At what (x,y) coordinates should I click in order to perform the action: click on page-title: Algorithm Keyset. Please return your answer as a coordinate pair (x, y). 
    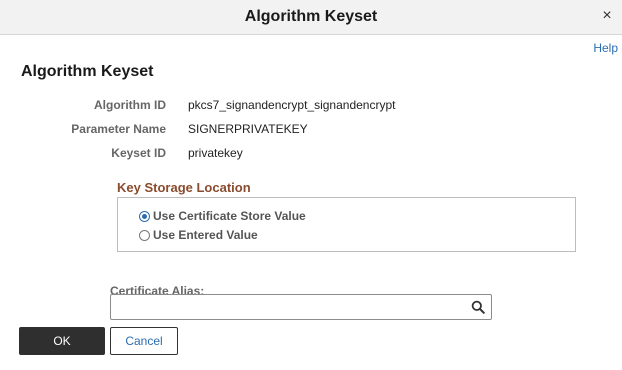
    Looking at the image, I should click on (87, 71).